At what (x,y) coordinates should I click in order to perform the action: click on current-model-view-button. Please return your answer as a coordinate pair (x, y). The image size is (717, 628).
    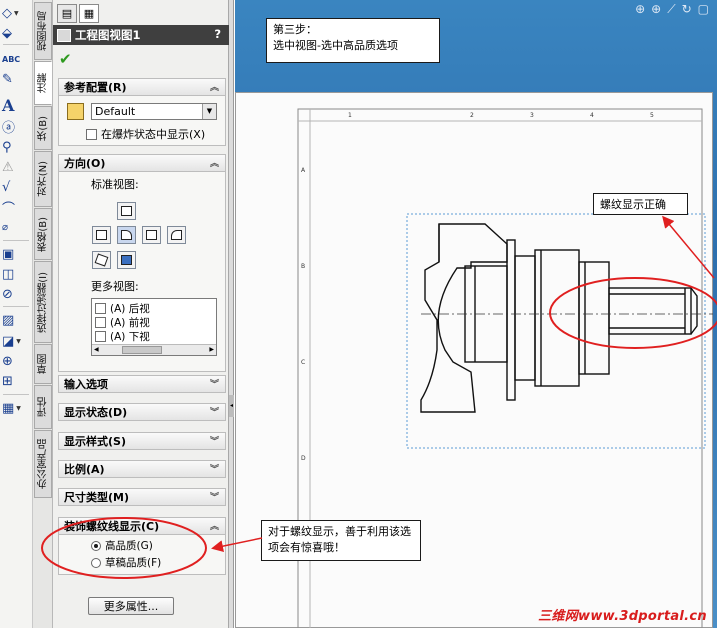
    Looking at the image, I should click on (126, 260).